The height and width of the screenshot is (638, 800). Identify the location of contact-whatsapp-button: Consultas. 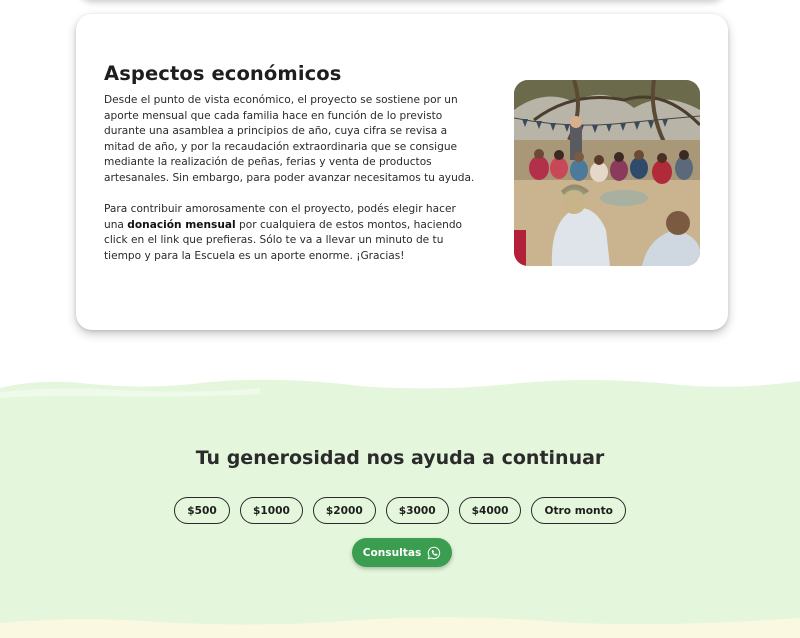
(402, 552).